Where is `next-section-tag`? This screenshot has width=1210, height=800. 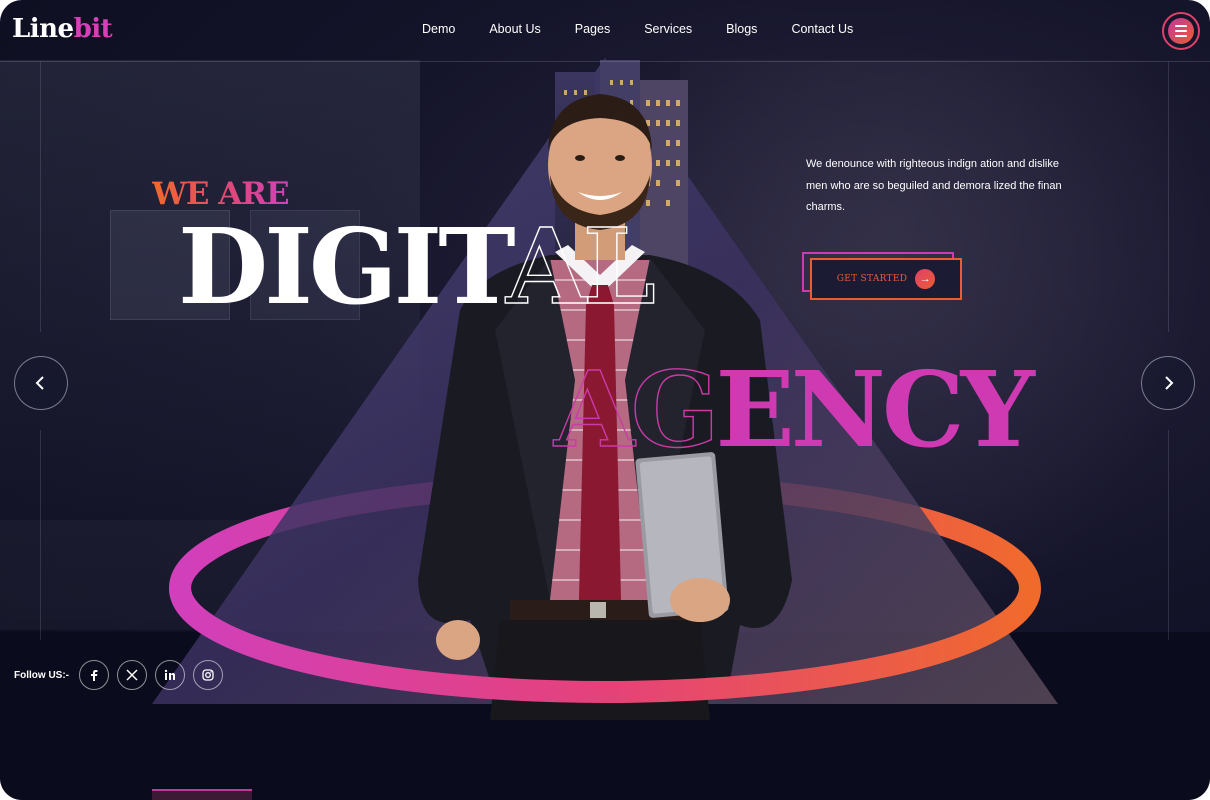
next-section-tag is located at coordinates (202, 794).